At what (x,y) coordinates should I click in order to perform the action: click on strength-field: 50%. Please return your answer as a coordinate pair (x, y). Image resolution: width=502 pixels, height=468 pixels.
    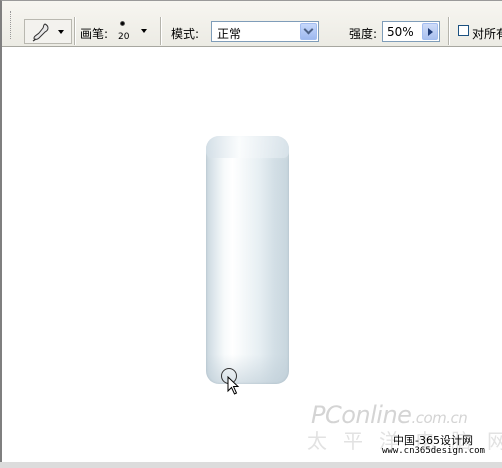
    Looking at the image, I should click on (411, 31).